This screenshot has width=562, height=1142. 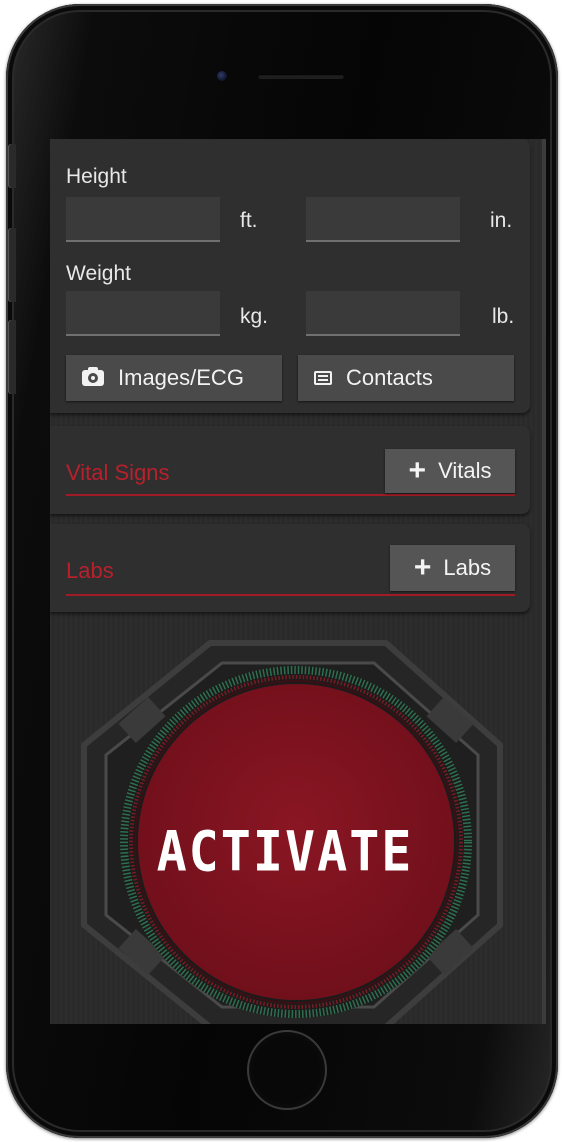 I want to click on contacts-button: Contacts, so click(x=406, y=378).